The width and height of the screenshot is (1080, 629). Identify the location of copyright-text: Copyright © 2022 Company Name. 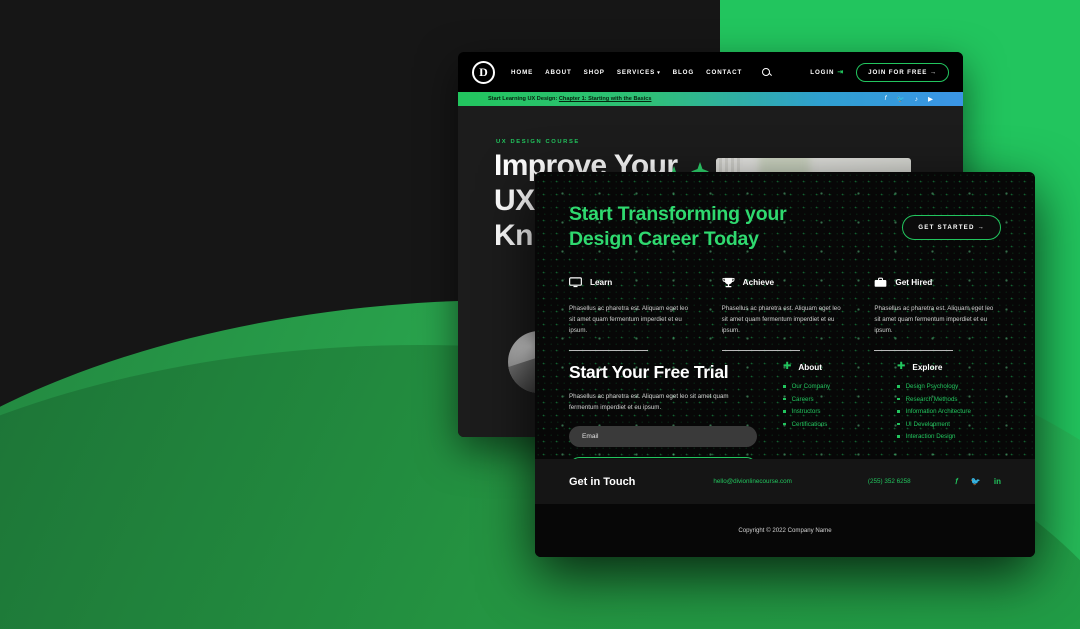
(785, 530).